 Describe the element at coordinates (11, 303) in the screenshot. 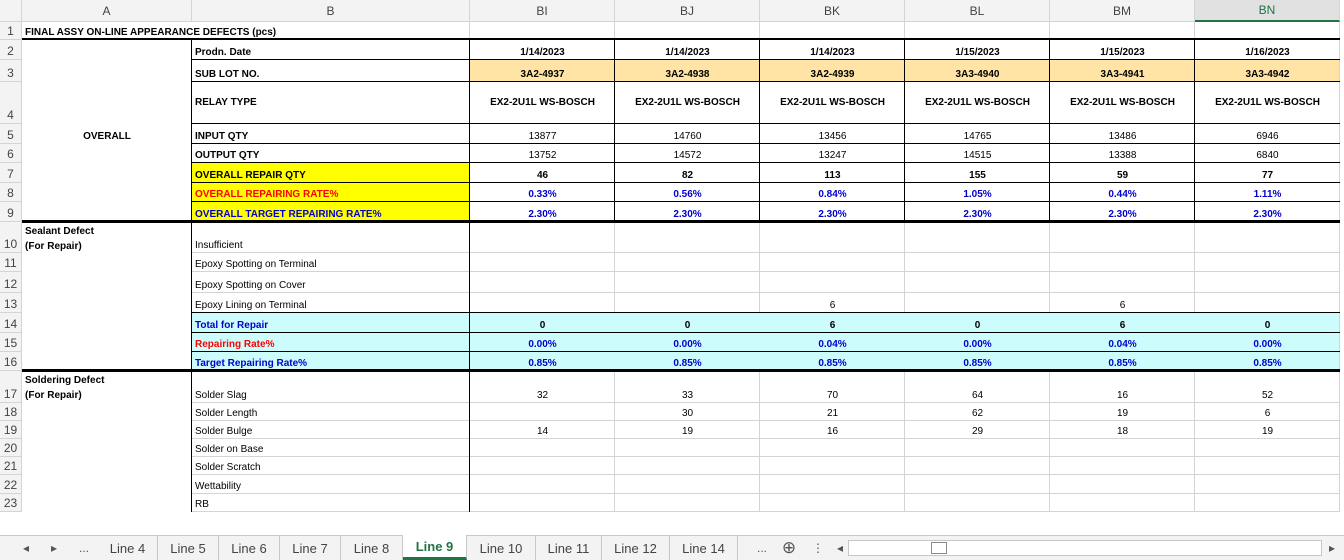

I see `row-header: 13` at that location.